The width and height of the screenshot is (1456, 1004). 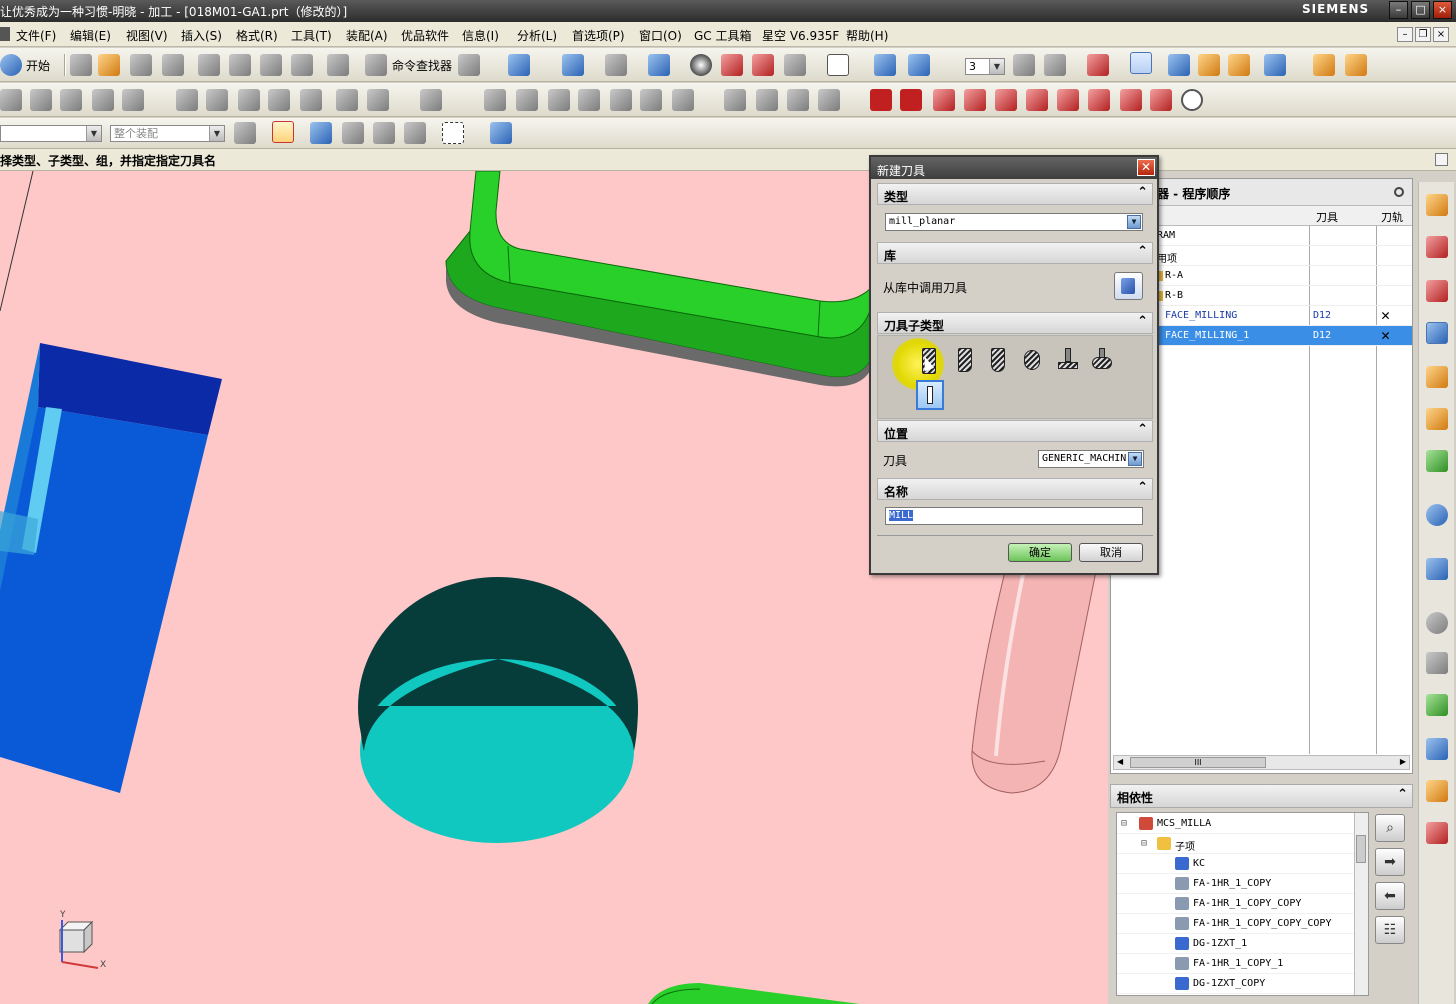 What do you see at coordinates (1437, 749) in the screenshot?
I see `manufacturing-wizard-icon` at bounding box center [1437, 749].